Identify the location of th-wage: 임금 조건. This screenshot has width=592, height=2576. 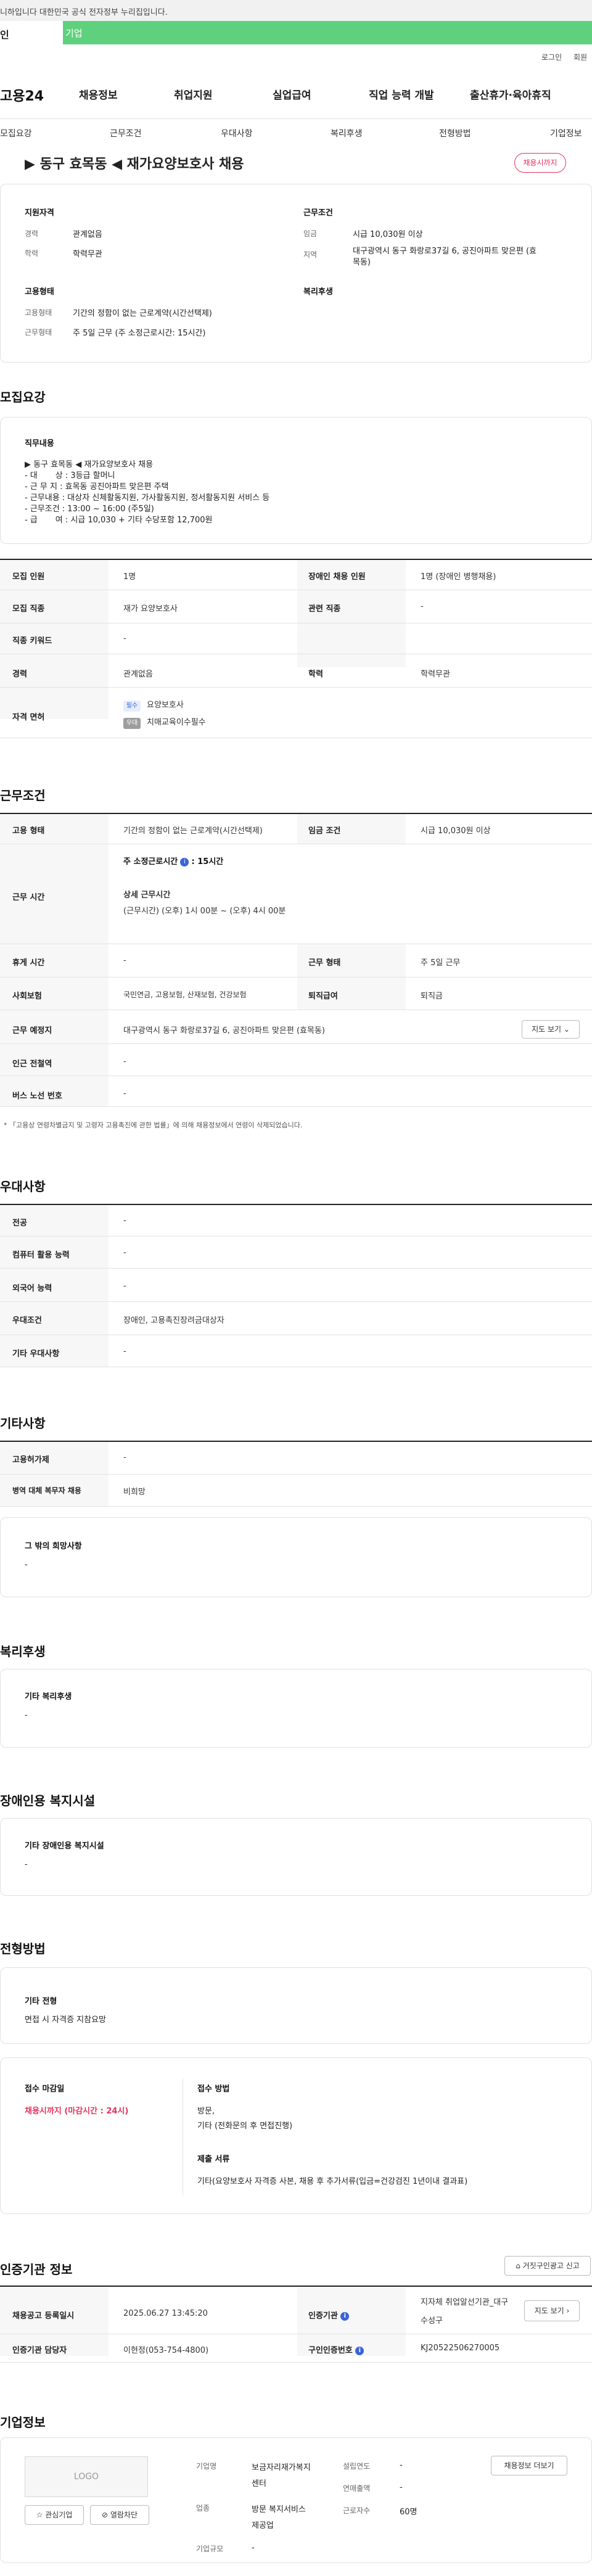
(325, 831).